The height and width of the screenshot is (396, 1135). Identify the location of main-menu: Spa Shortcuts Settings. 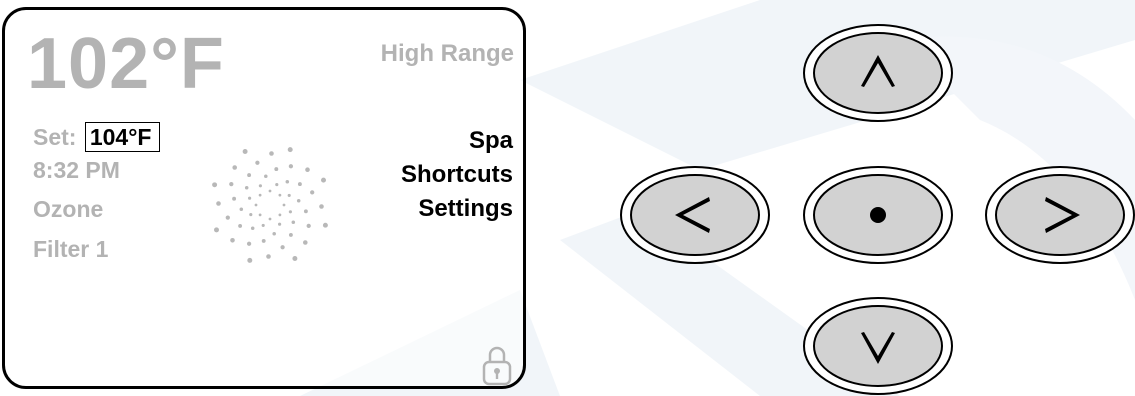
(457, 175).